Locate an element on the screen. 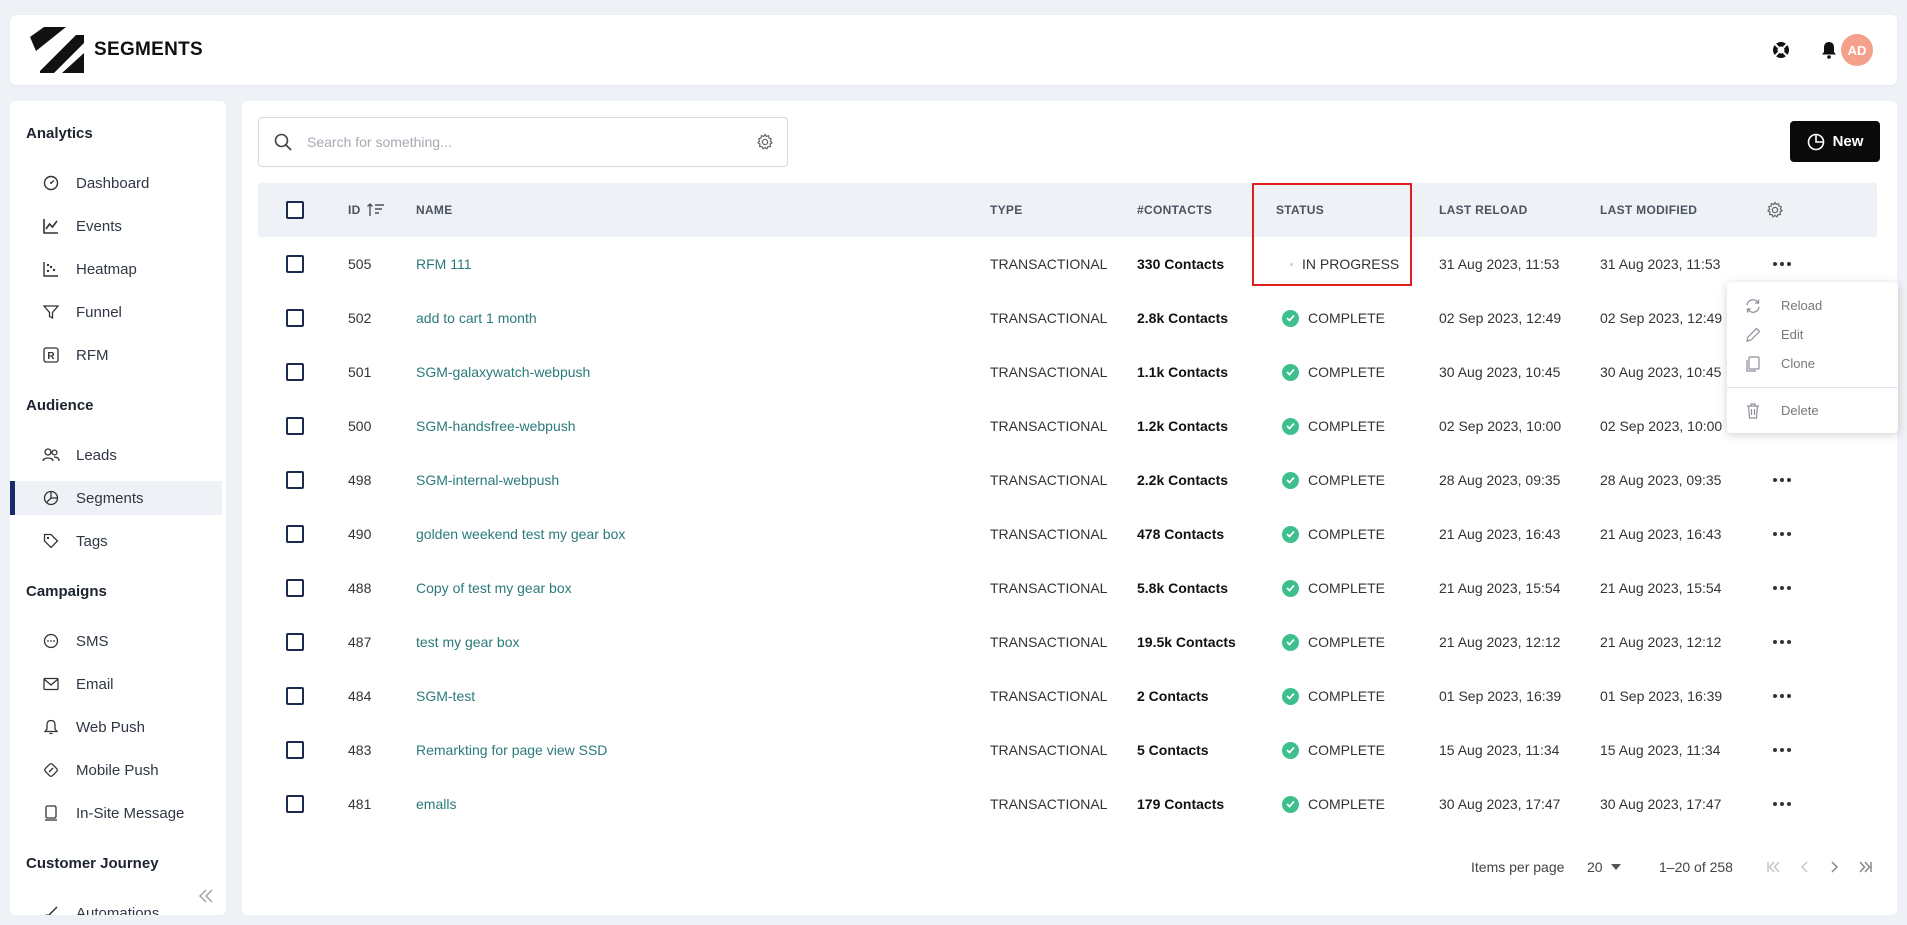 This screenshot has height=925, width=1907. sidebar-item-in-site-message: In-Site Message is located at coordinates (116, 813).